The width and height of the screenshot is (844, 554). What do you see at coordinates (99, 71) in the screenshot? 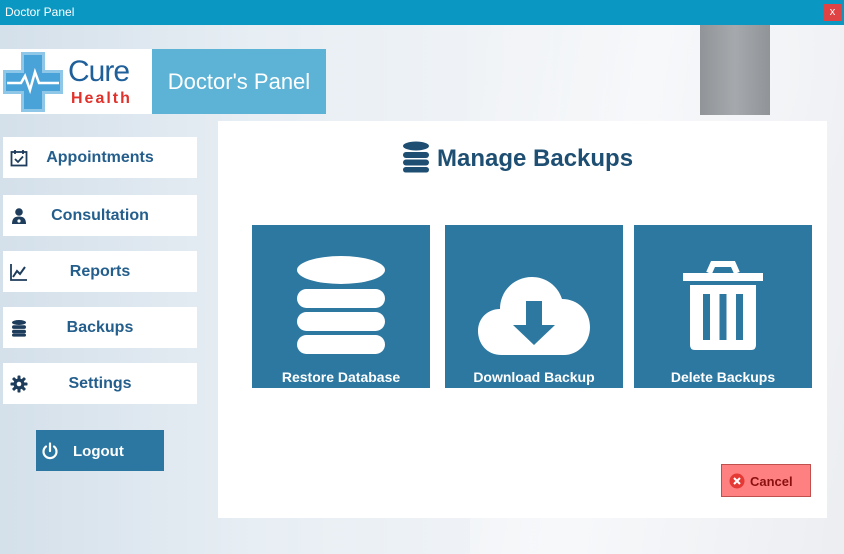
I see `brand-cure: Cure` at bounding box center [99, 71].